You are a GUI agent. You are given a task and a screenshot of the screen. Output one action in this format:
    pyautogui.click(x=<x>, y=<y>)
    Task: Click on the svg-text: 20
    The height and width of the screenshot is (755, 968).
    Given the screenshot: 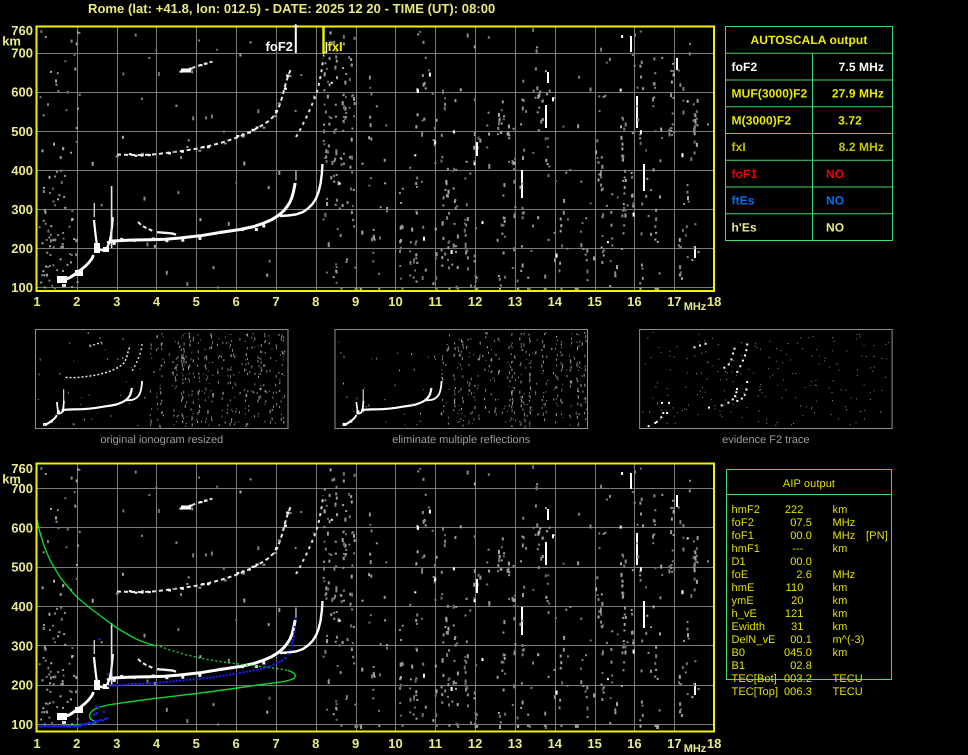 What is the action you would take?
    pyautogui.click(x=797, y=601)
    